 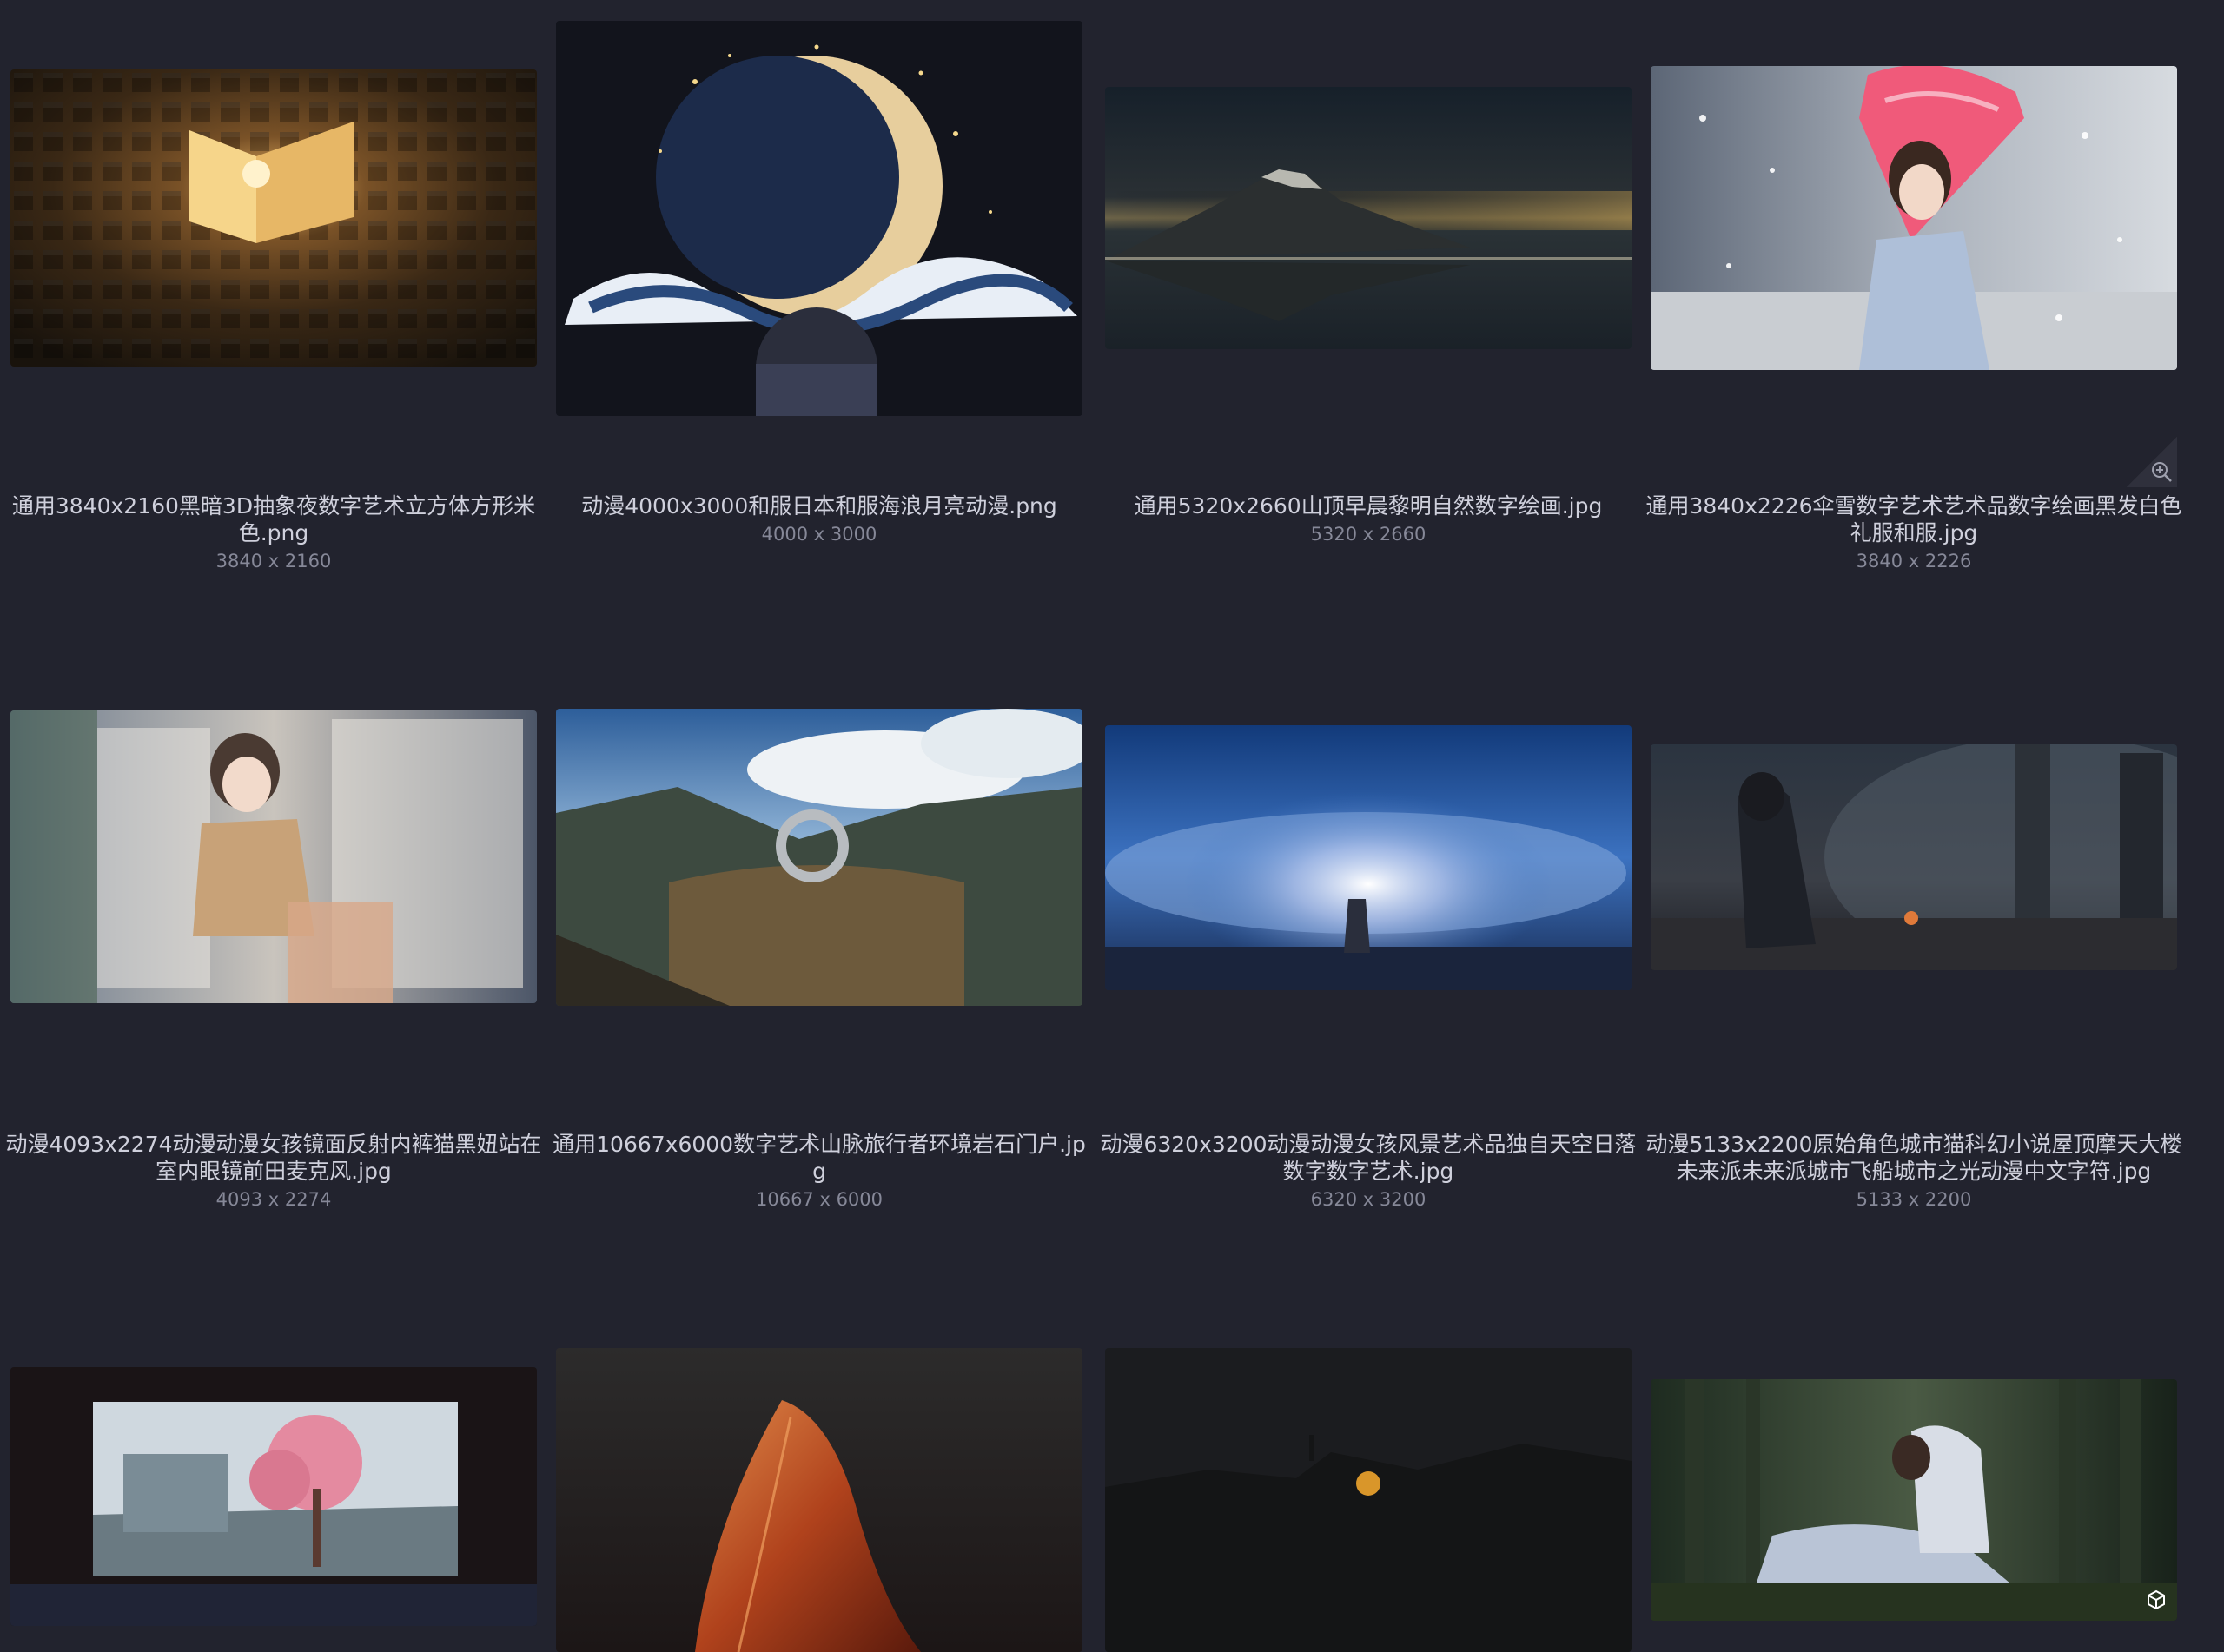 I want to click on zoom-button, so click(x=2152, y=462).